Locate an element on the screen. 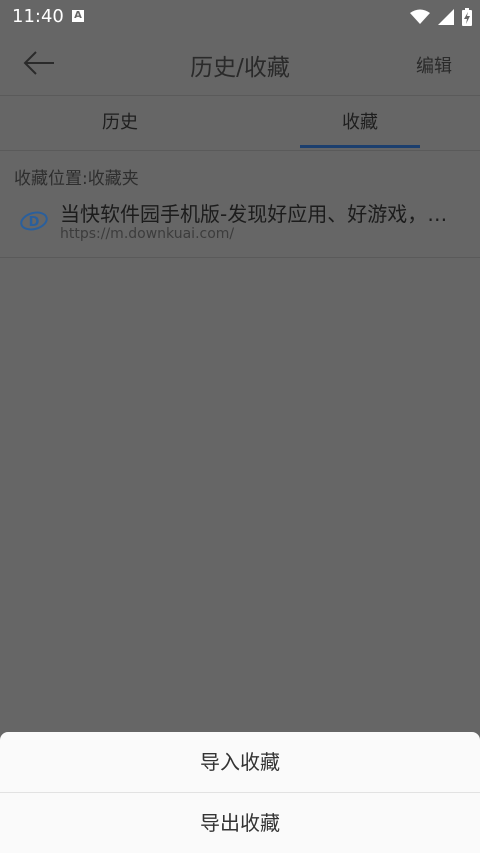 This screenshot has width=480, height=853. wifi-icon is located at coordinates (420, 16).